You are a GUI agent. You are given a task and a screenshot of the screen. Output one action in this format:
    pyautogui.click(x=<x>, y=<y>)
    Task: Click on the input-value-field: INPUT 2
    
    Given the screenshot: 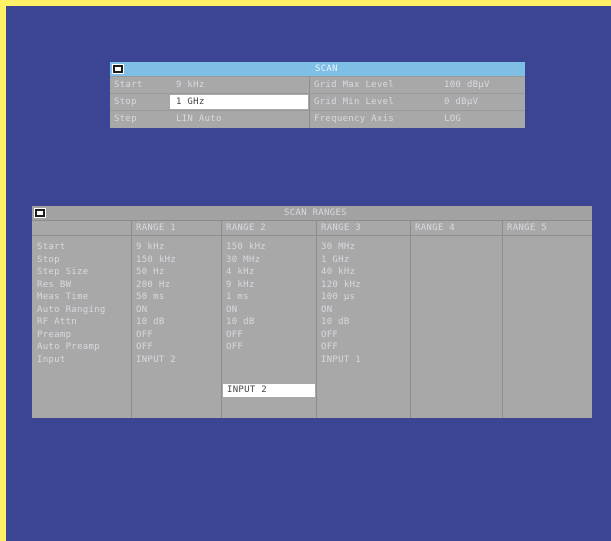 What is the action you would take?
    pyautogui.click(x=269, y=390)
    